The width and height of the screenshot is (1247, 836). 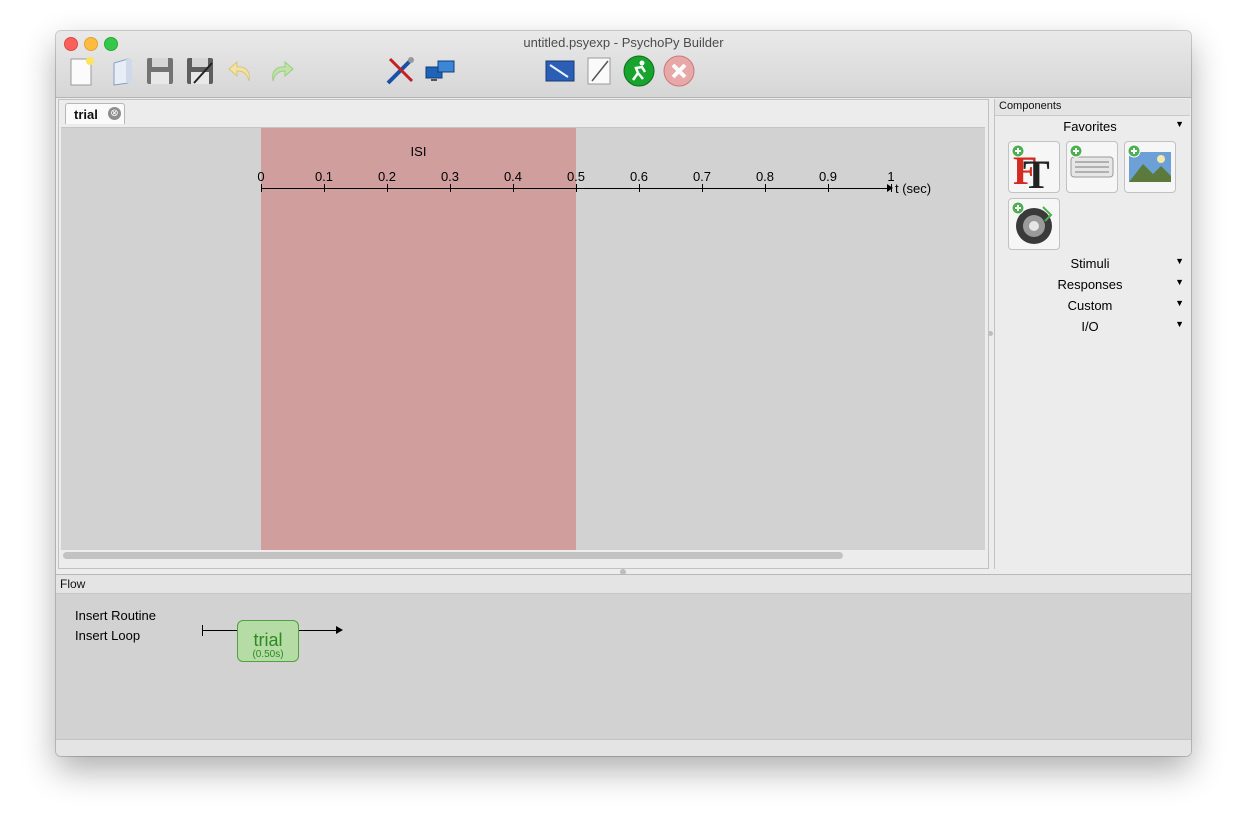 I want to click on stop-icon, so click(x=679, y=71).